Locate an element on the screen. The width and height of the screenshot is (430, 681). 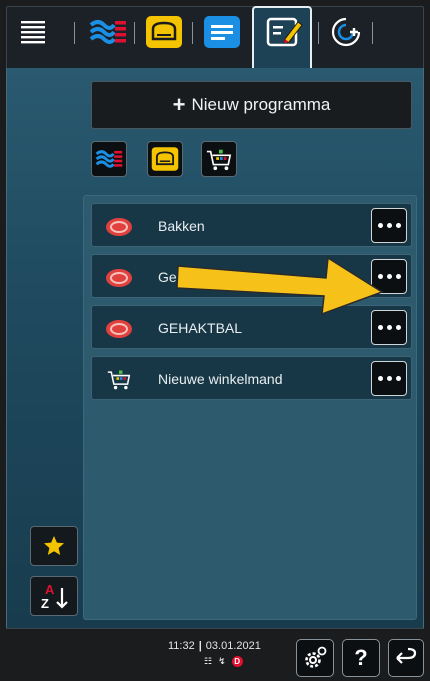
filter-bakery is located at coordinates (165, 159).